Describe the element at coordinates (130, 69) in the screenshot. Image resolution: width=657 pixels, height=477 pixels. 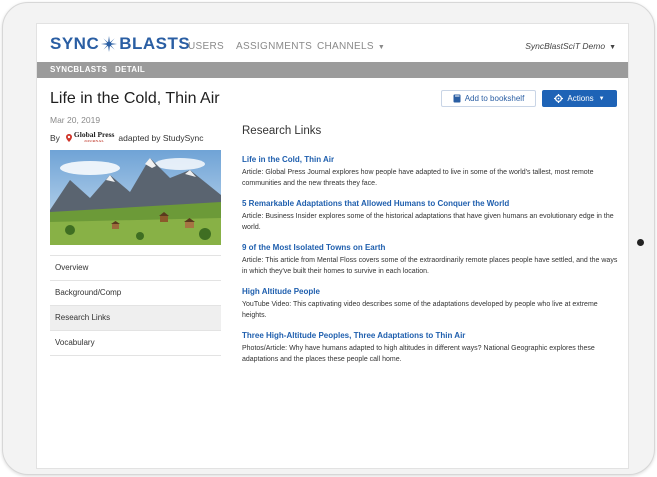
I see `breadcrumb-current: DETAIL` at that location.